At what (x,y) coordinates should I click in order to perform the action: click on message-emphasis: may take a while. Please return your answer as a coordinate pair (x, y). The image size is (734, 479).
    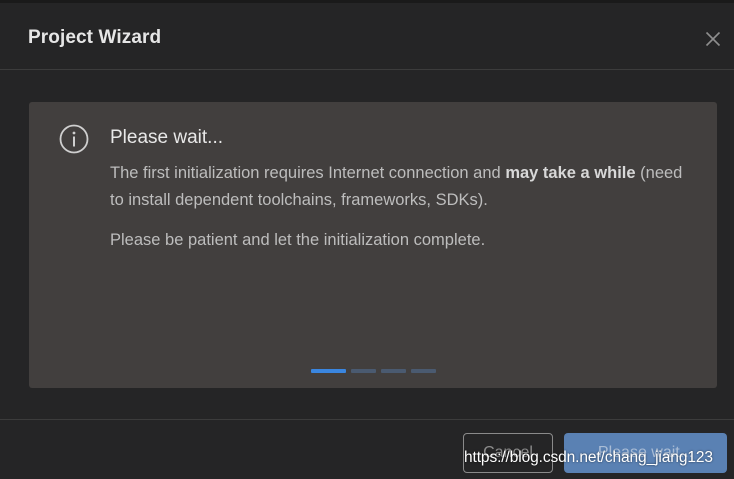
    Looking at the image, I should click on (570, 173).